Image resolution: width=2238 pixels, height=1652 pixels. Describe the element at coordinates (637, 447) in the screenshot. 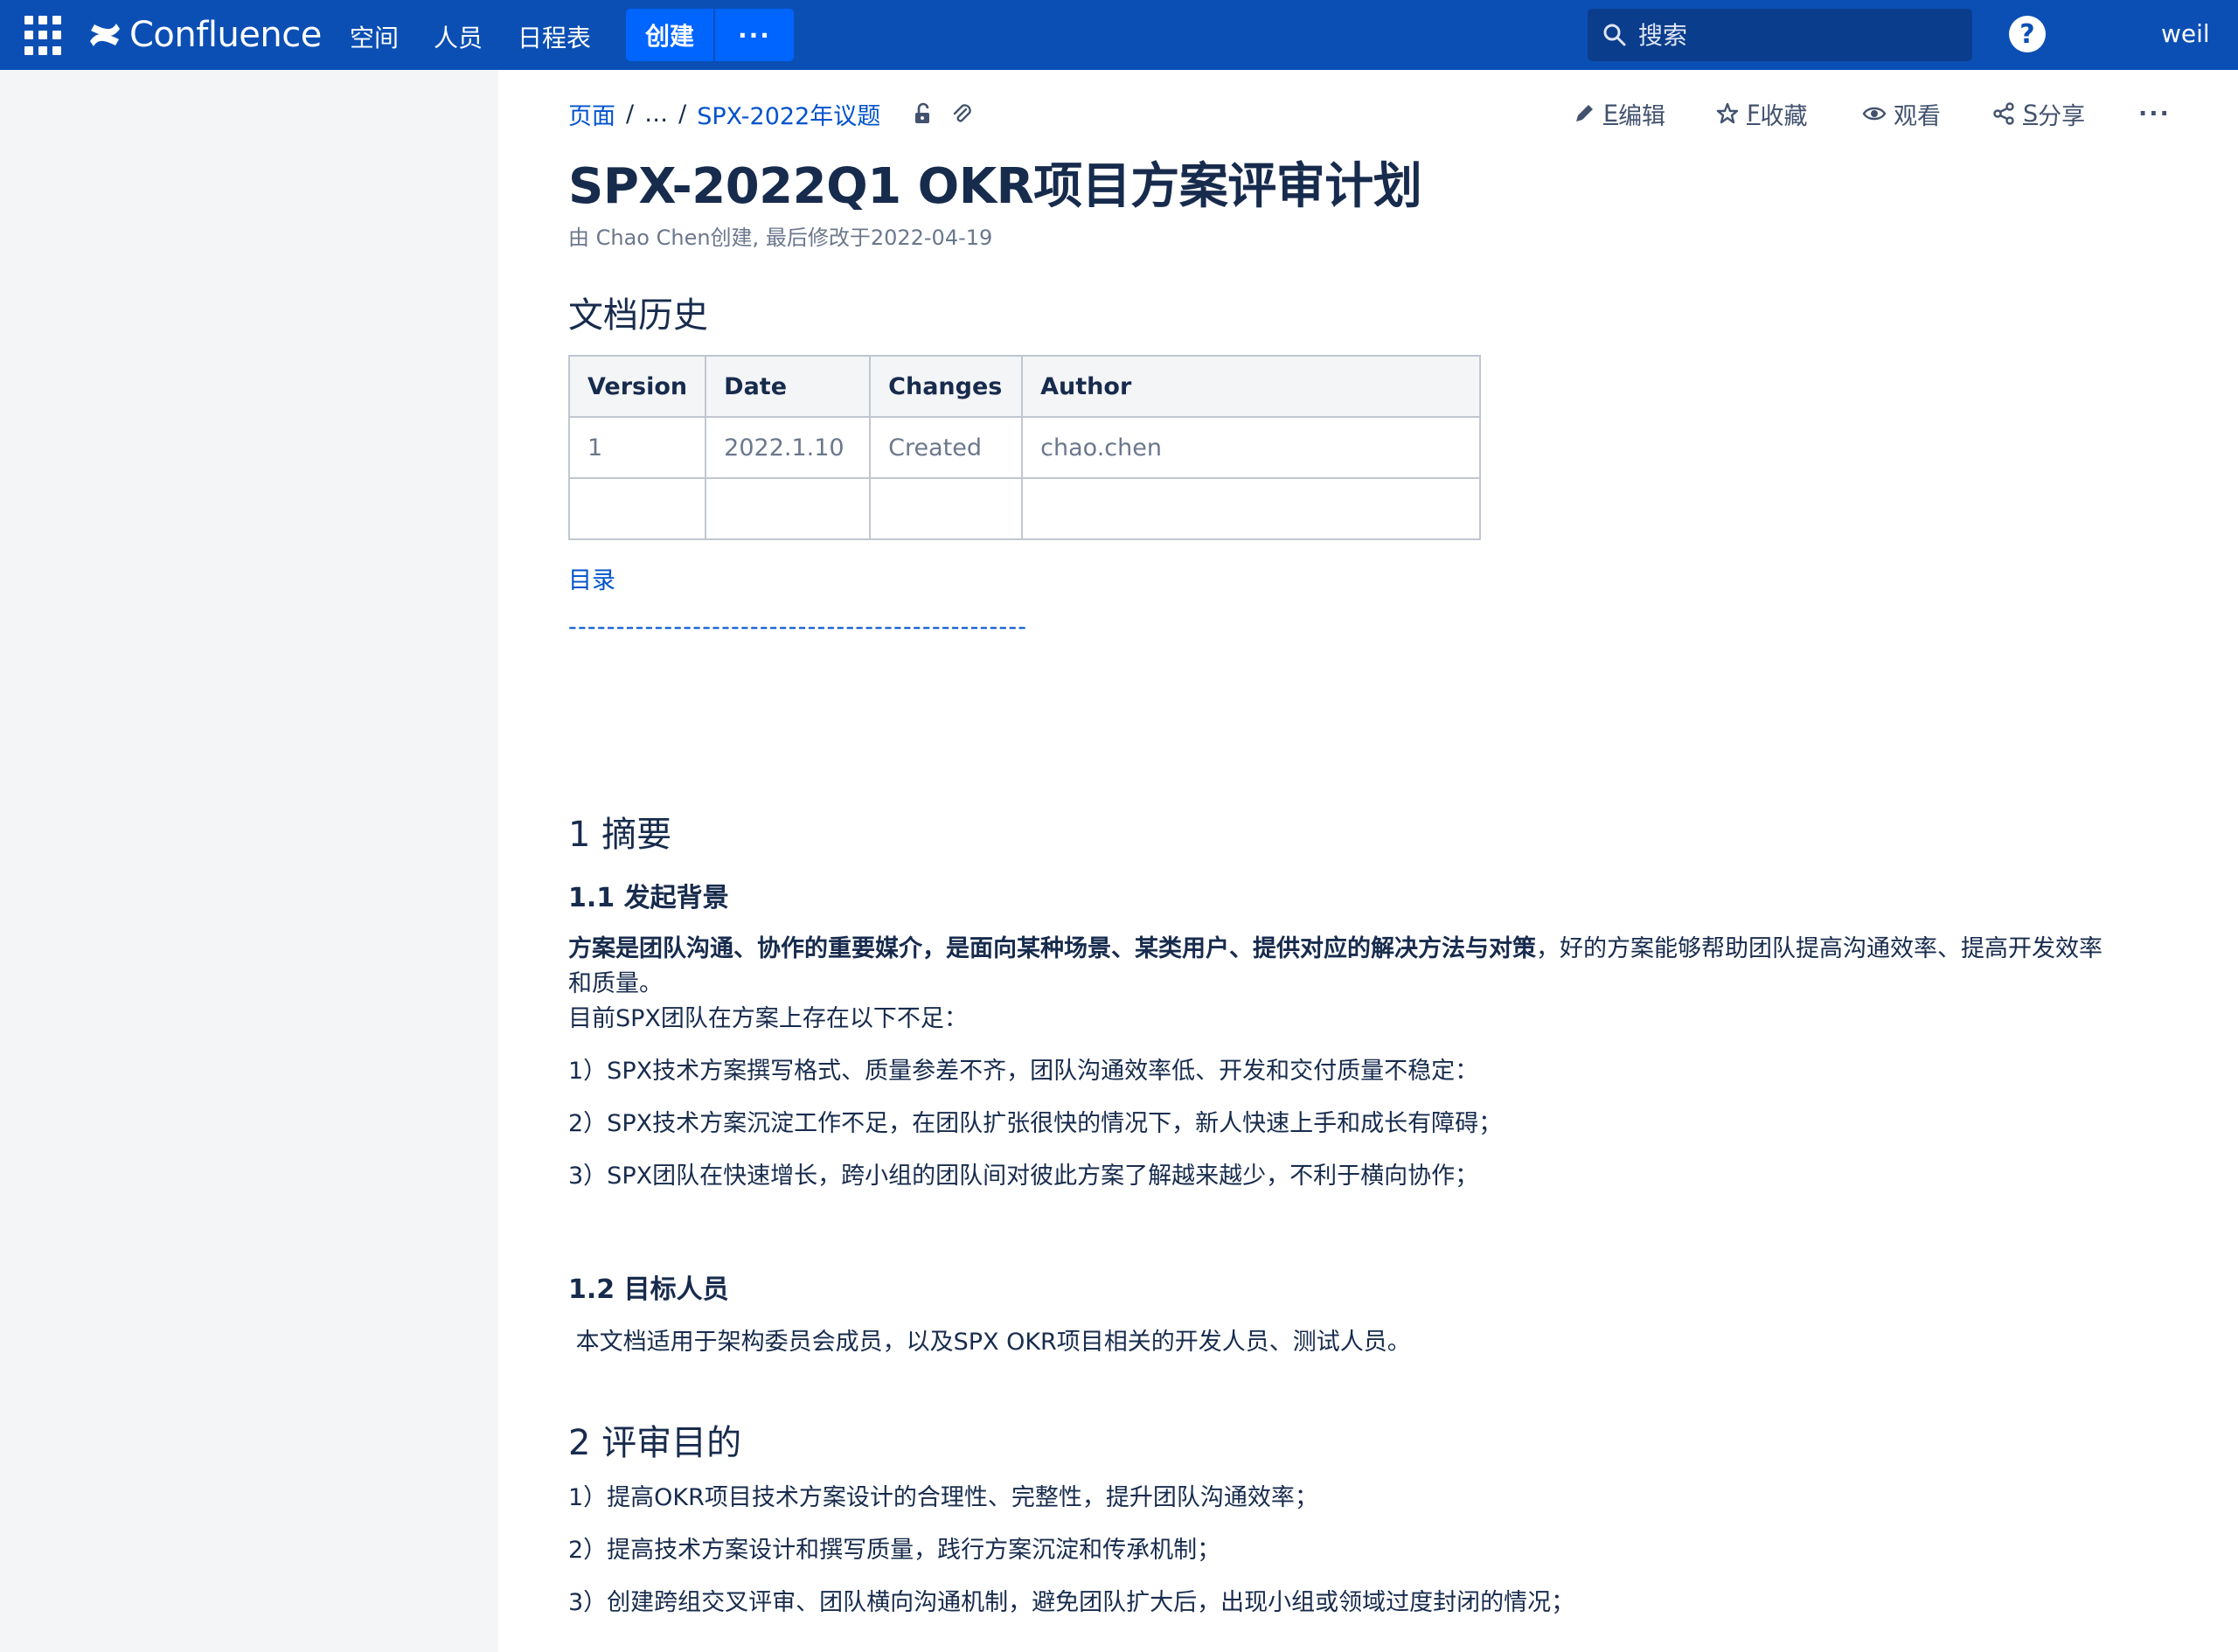

I see `table-cell: 1` at that location.